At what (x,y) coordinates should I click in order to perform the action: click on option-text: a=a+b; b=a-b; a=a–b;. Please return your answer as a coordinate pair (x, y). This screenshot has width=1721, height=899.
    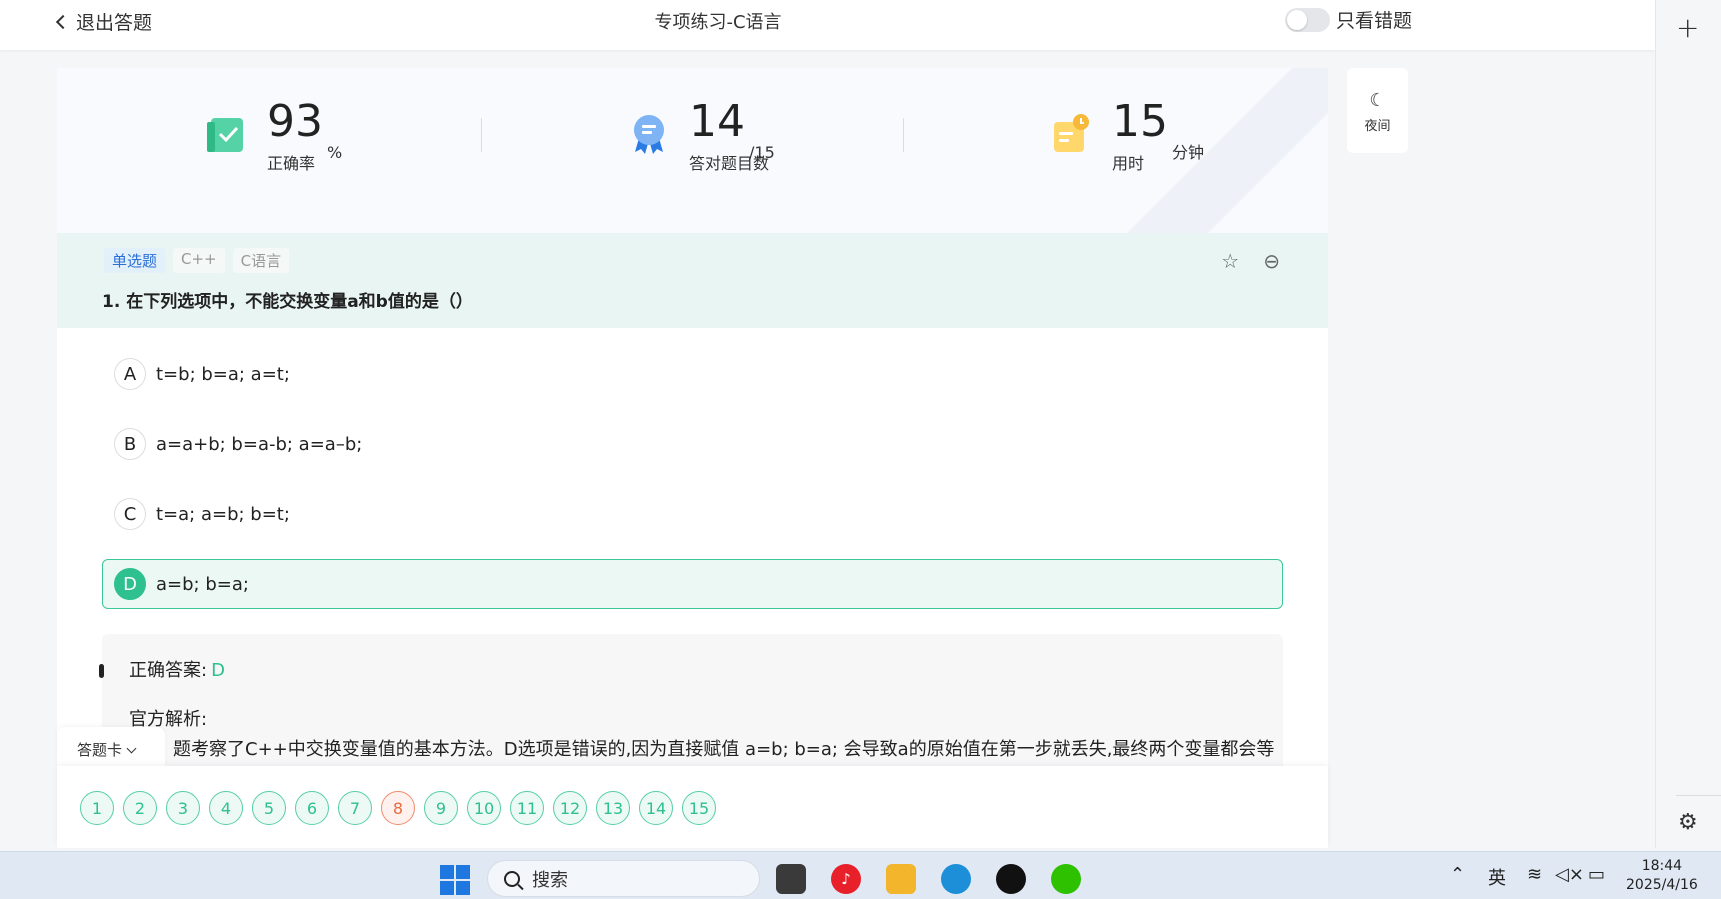
    Looking at the image, I should click on (259, 444).